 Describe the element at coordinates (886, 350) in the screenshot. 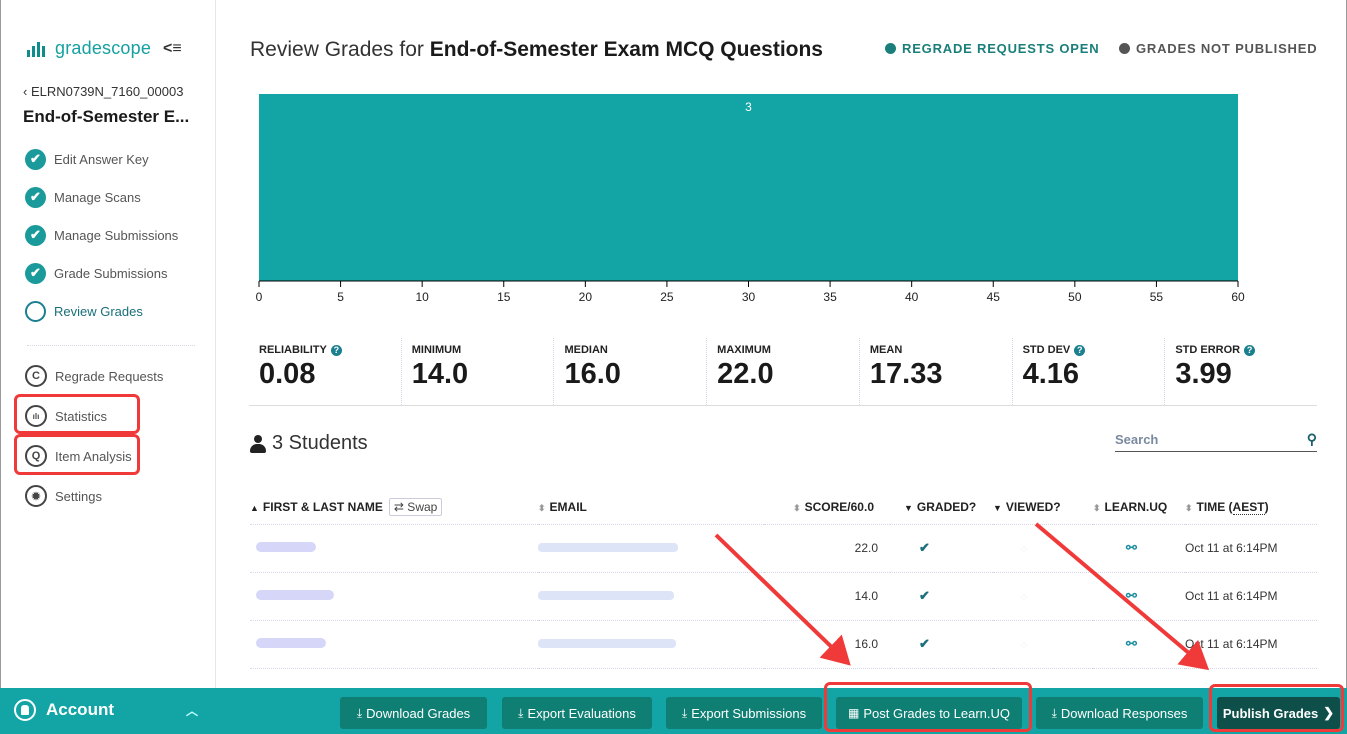

I see `stat-label: MEAN` at that location.